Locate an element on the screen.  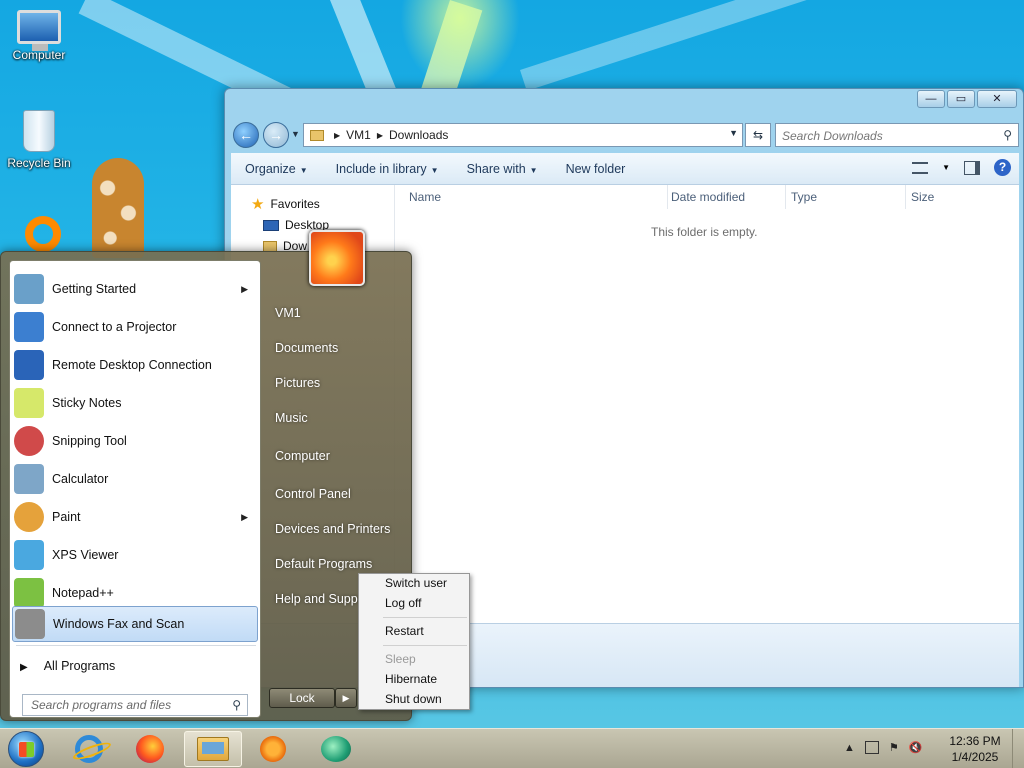
hibernate-item: Hibernate is located at coordinates (411, 679).